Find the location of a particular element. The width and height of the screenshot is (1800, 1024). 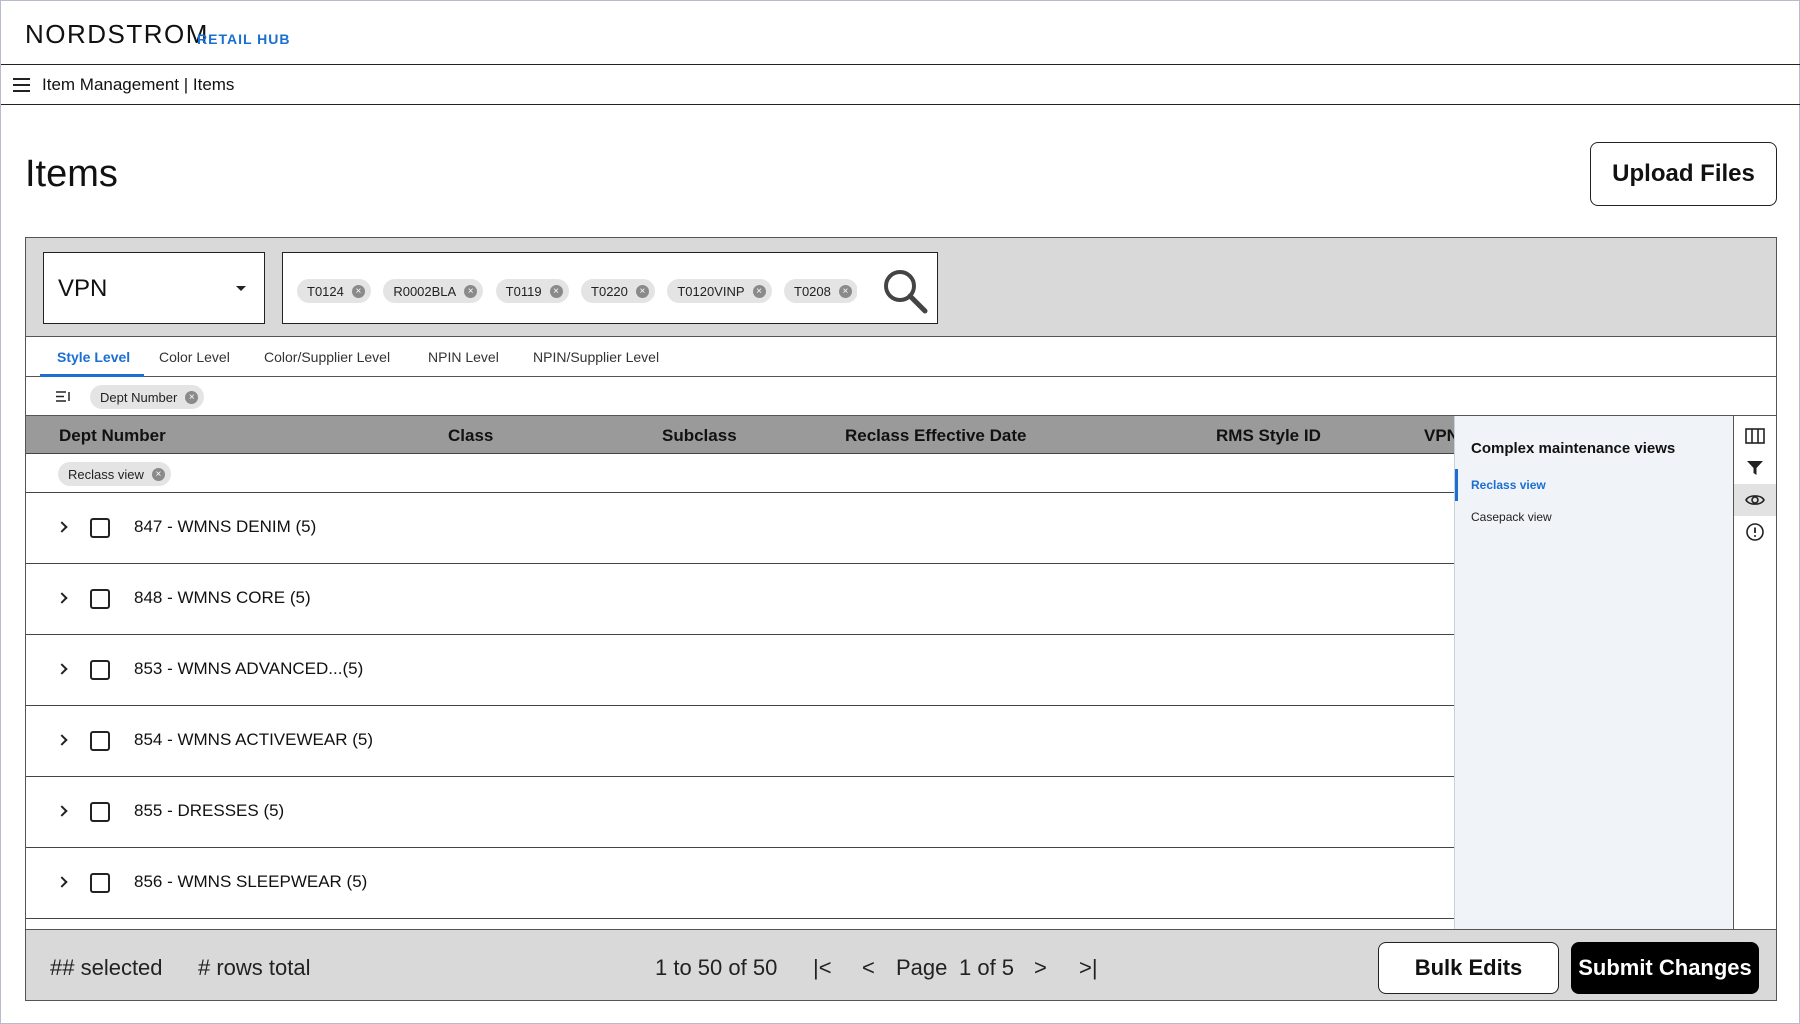

chip-label: Reclass view is located at coordinates (106, 474).